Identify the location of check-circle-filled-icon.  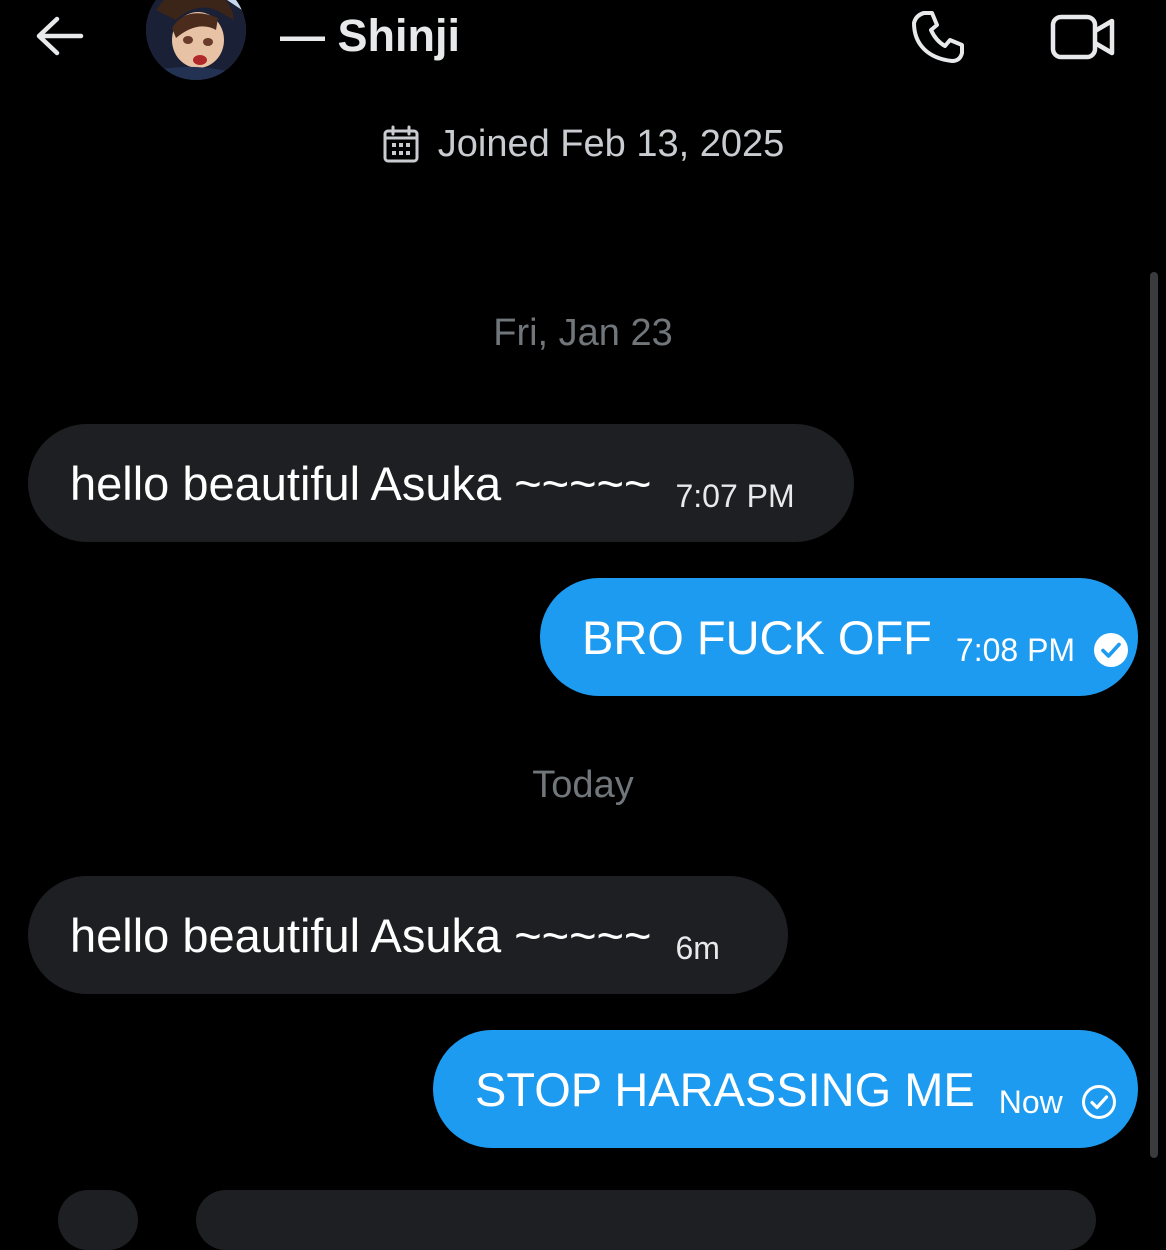
(1111, 650).